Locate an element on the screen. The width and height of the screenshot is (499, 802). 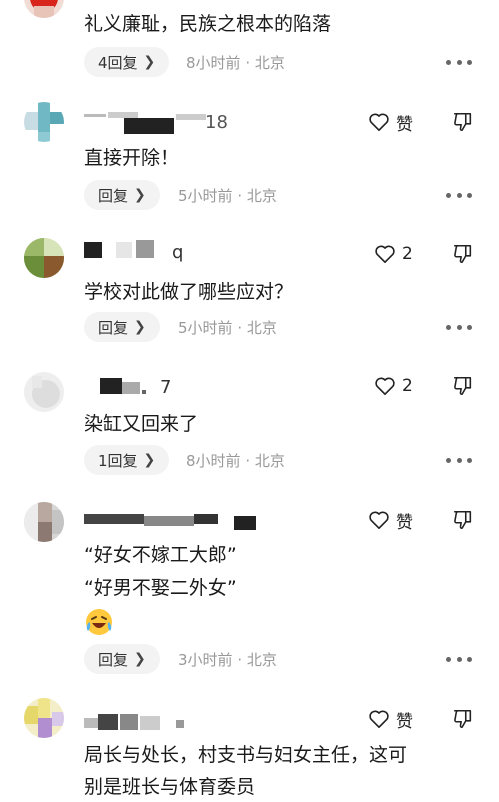
comment-text: 直接开除！ is located at coordinates (132, 158).